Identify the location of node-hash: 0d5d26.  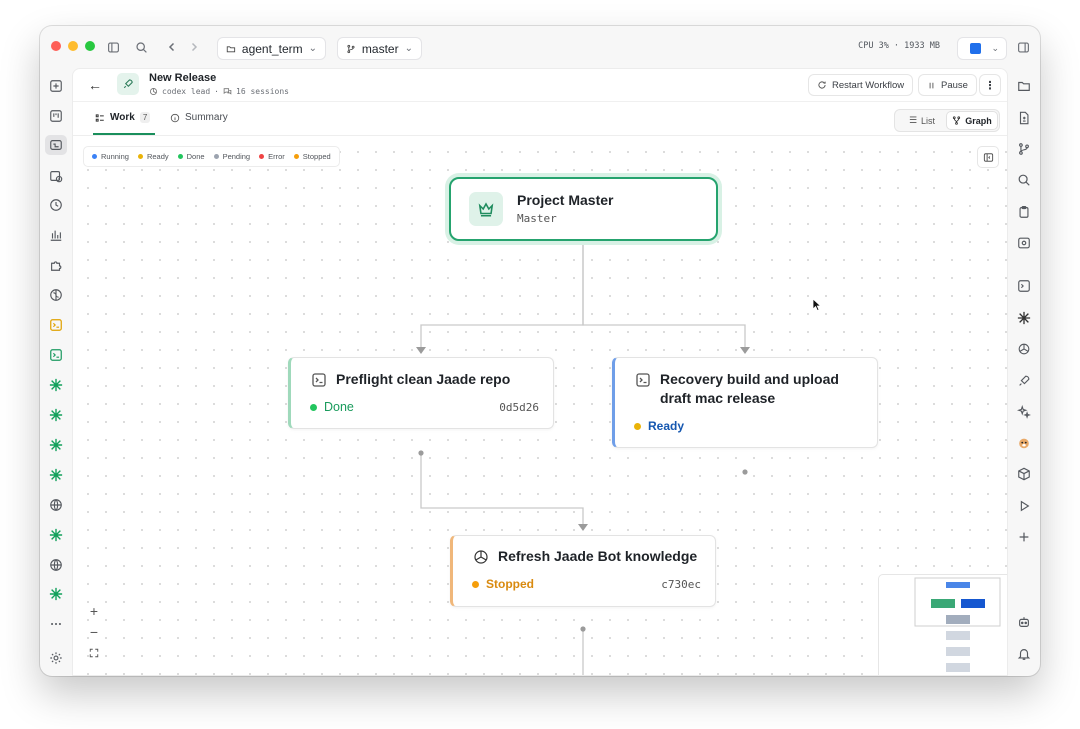
(519, 407).